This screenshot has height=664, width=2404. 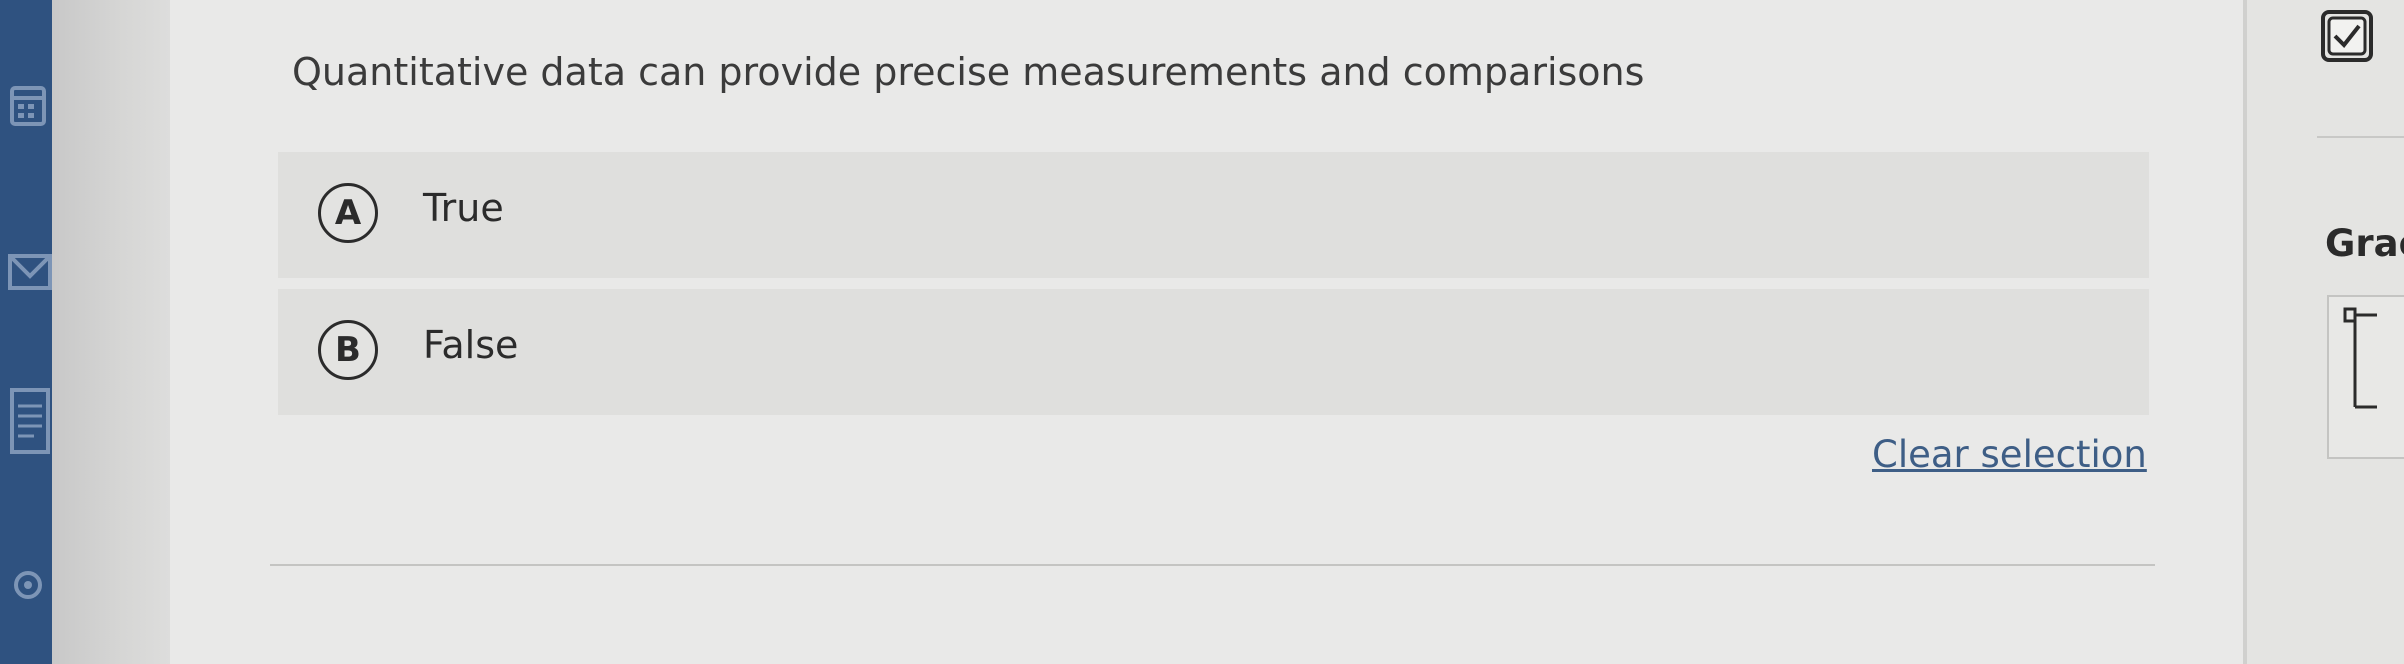 I want to click on calendar-icon, so click(x=28, y=115).